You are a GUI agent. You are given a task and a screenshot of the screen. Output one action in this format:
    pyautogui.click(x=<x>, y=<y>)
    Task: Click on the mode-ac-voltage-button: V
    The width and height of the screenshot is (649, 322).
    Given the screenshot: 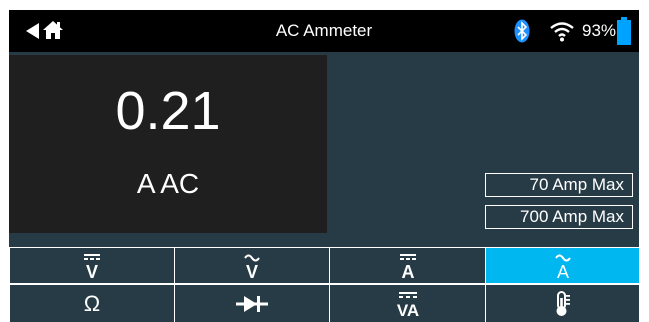 What is the action you would take?
    pyautogui.click(x=252, y=265)
    